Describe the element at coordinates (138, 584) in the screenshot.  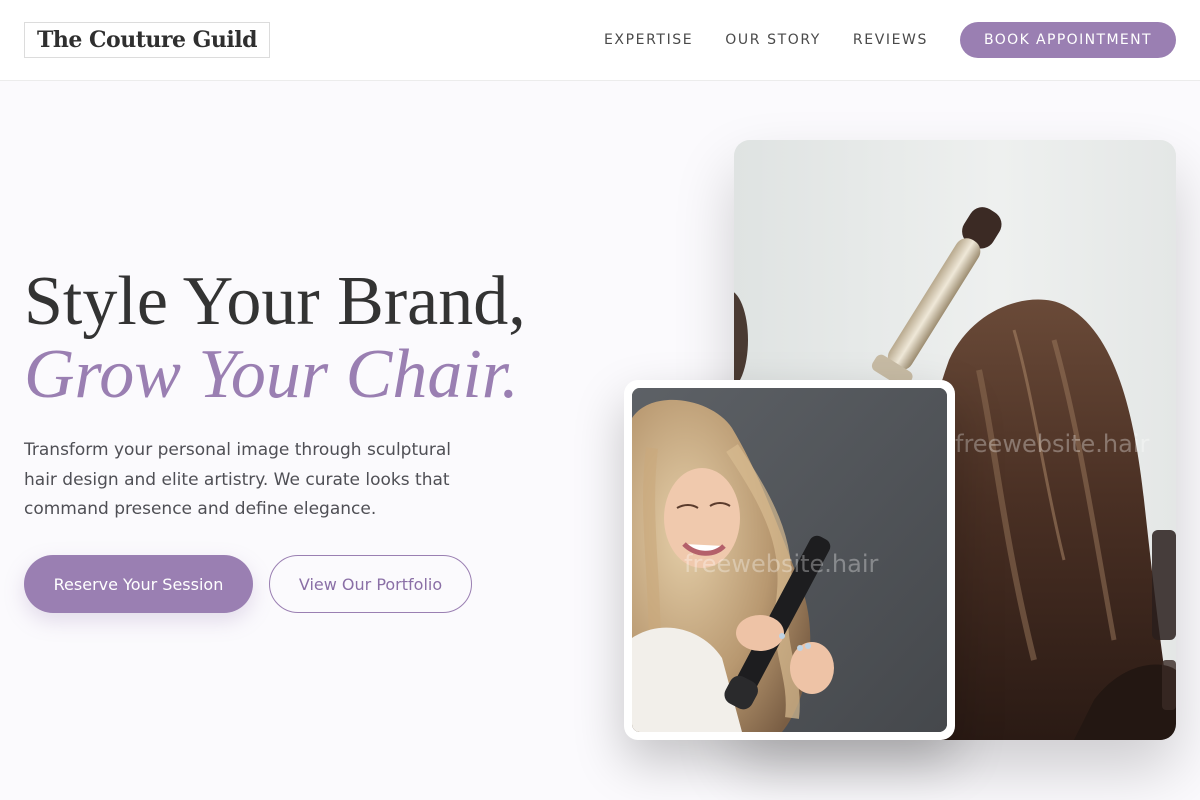
I see `reserve-session-button: Reserve Your Session` at that location.